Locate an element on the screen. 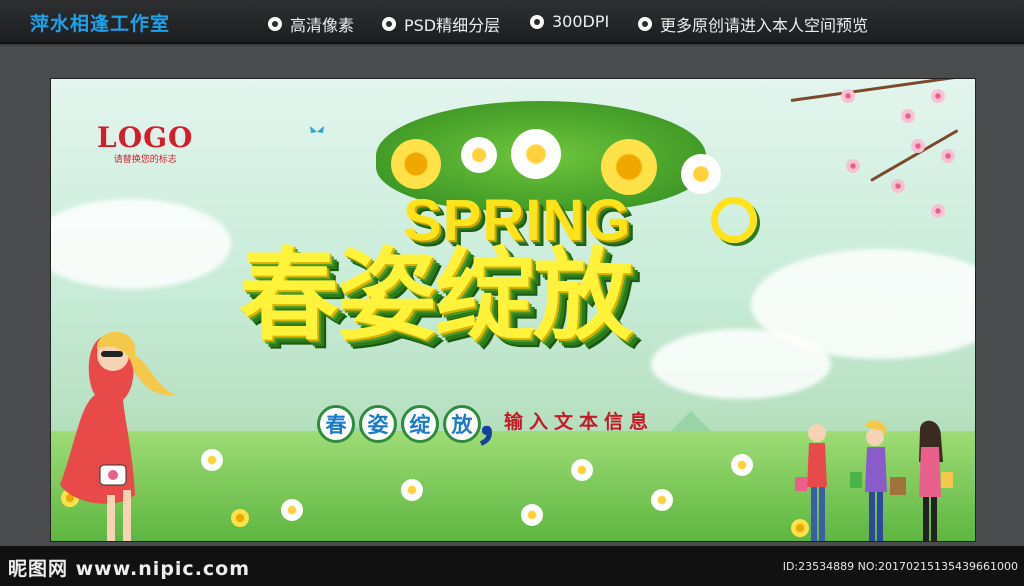  sub-text: 输入文本信息 is located at coordinates (579, 422).